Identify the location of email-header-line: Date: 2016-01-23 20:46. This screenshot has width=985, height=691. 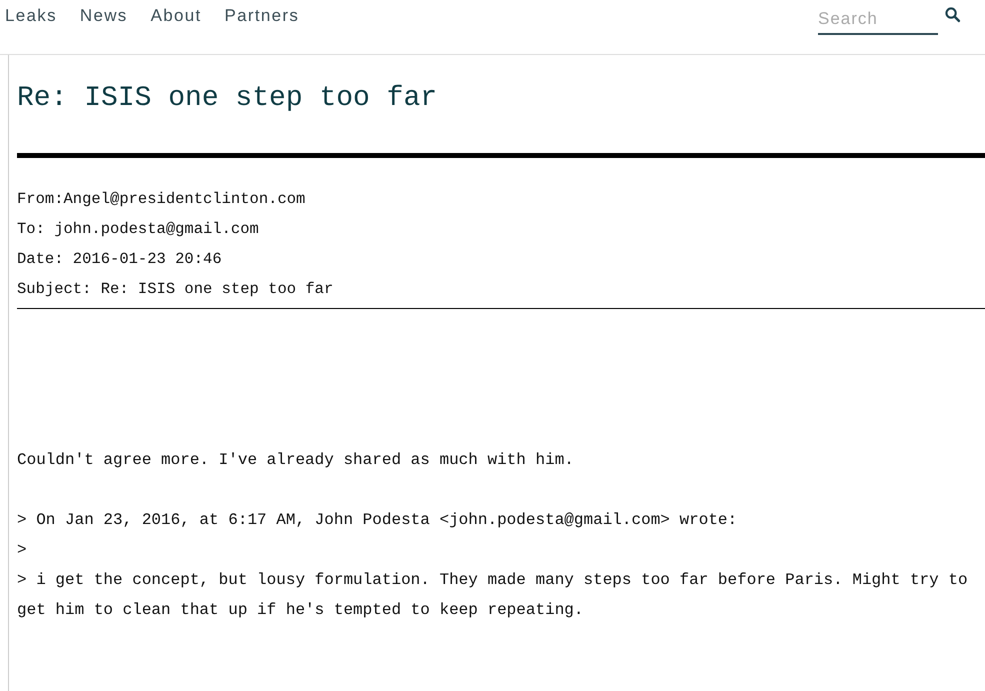
(120, 259).